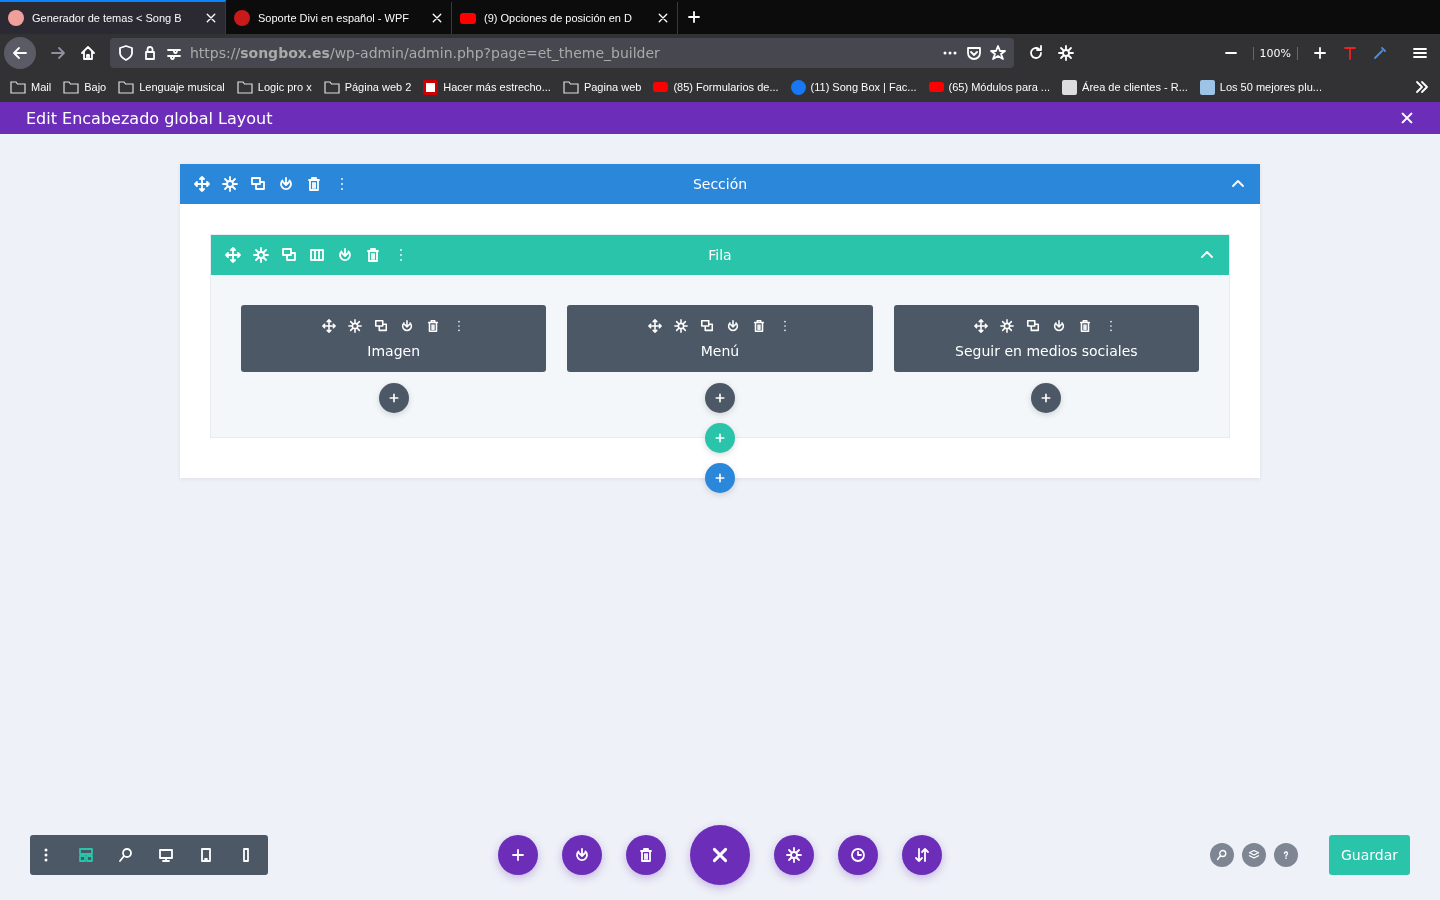 The height and width of the screenshot is (900, 1440). I want to click on menu-icon, so click(1420, 53).